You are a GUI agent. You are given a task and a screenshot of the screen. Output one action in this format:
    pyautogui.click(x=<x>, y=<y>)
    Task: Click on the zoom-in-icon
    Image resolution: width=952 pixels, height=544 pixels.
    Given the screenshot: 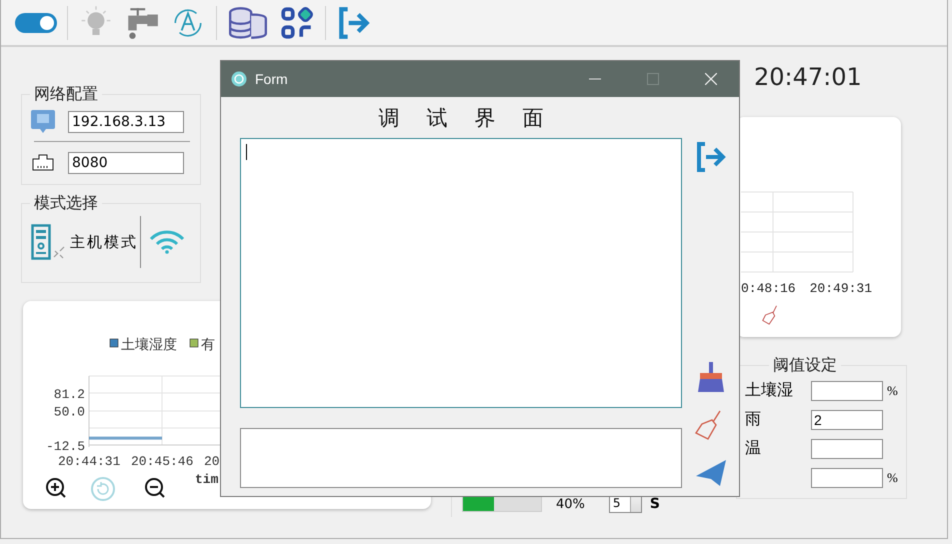 What is the action you would take?
    pyautogui.click(x=56, y=488)
    